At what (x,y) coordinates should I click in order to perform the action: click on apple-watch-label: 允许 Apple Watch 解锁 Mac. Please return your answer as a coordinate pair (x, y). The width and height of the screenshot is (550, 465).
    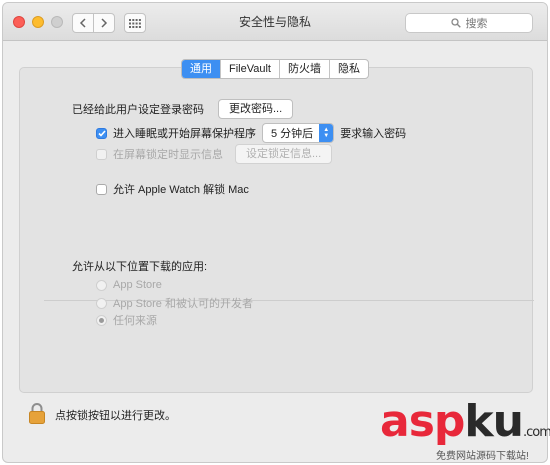
    Looking at the image, I should click on (181, 190).